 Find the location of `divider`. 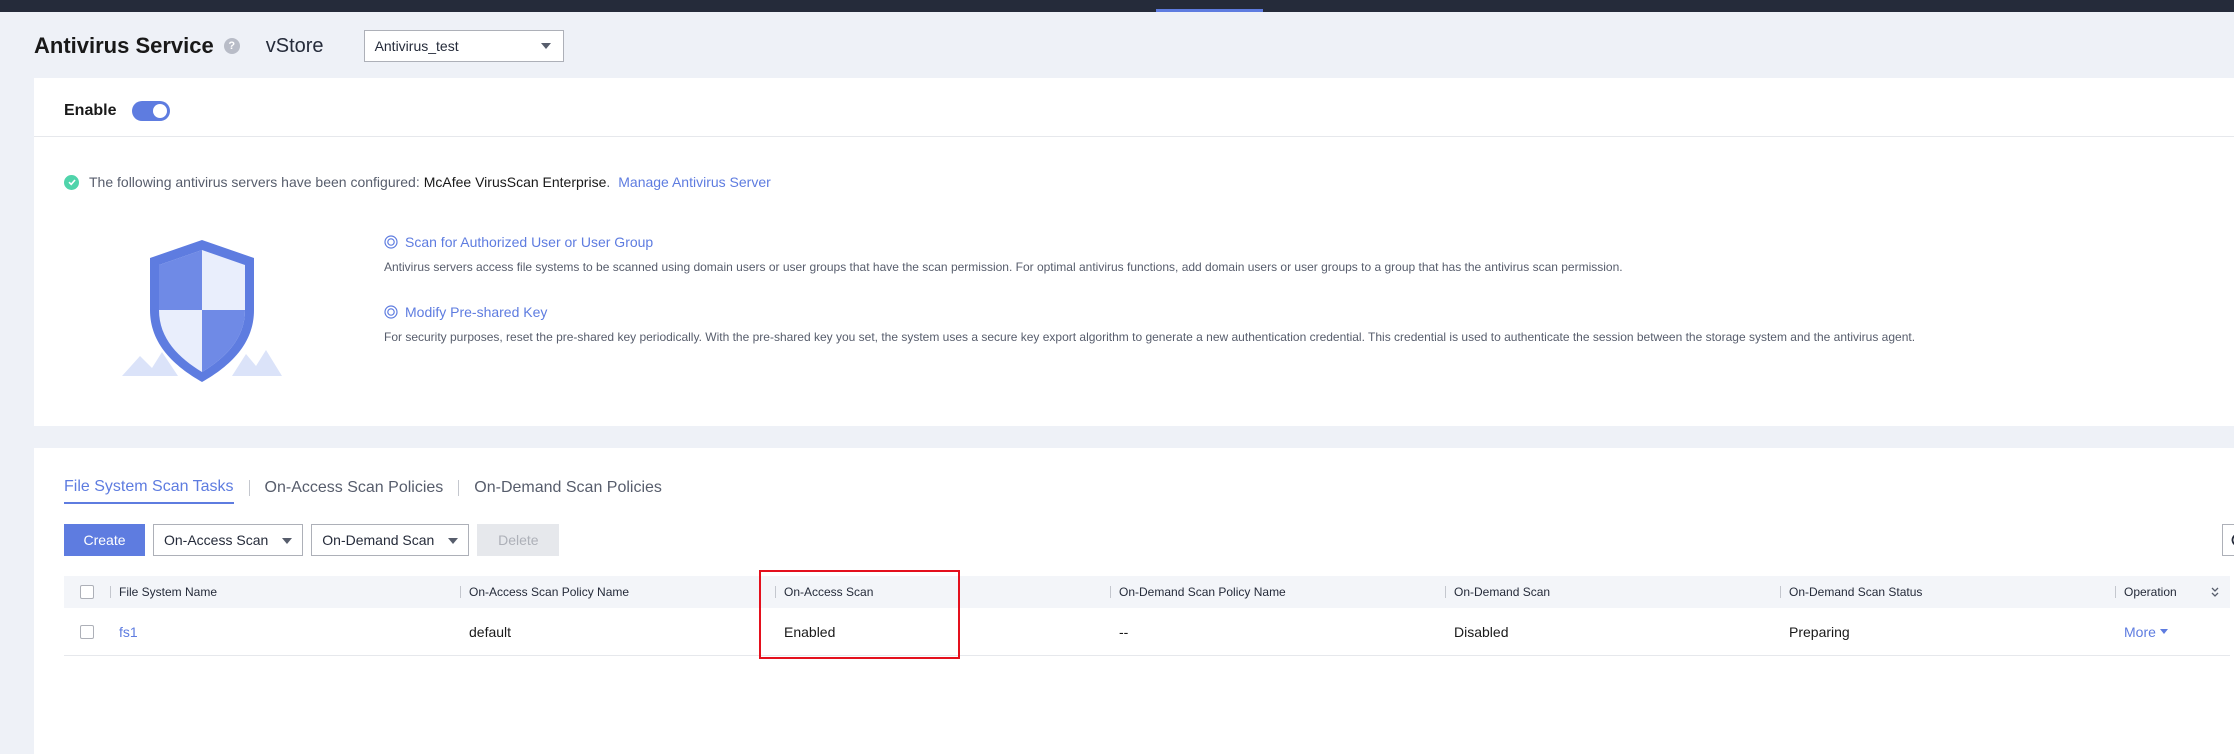

divider is located at coordinates (1134, 136).